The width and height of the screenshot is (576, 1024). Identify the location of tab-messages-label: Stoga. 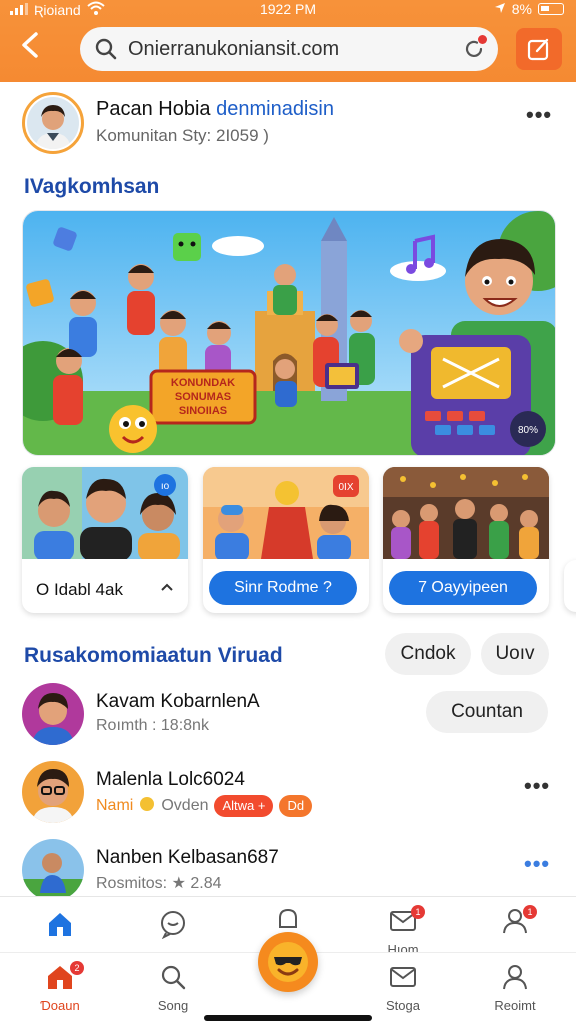
(403, 1005).